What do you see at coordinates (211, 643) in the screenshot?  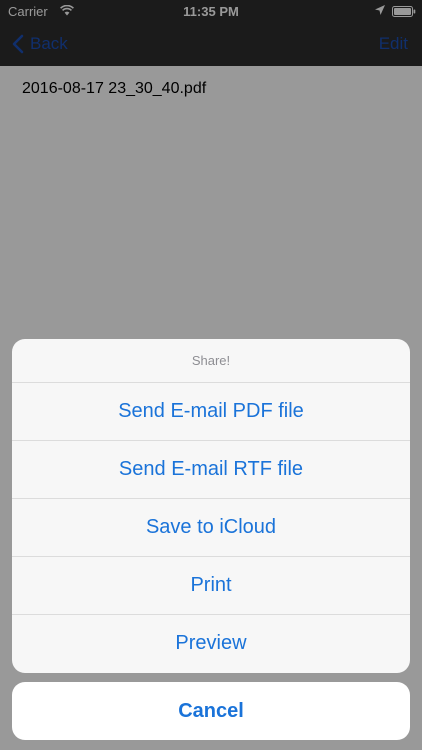 I see `preview-button: Preview` at bounding box center [211, 643].